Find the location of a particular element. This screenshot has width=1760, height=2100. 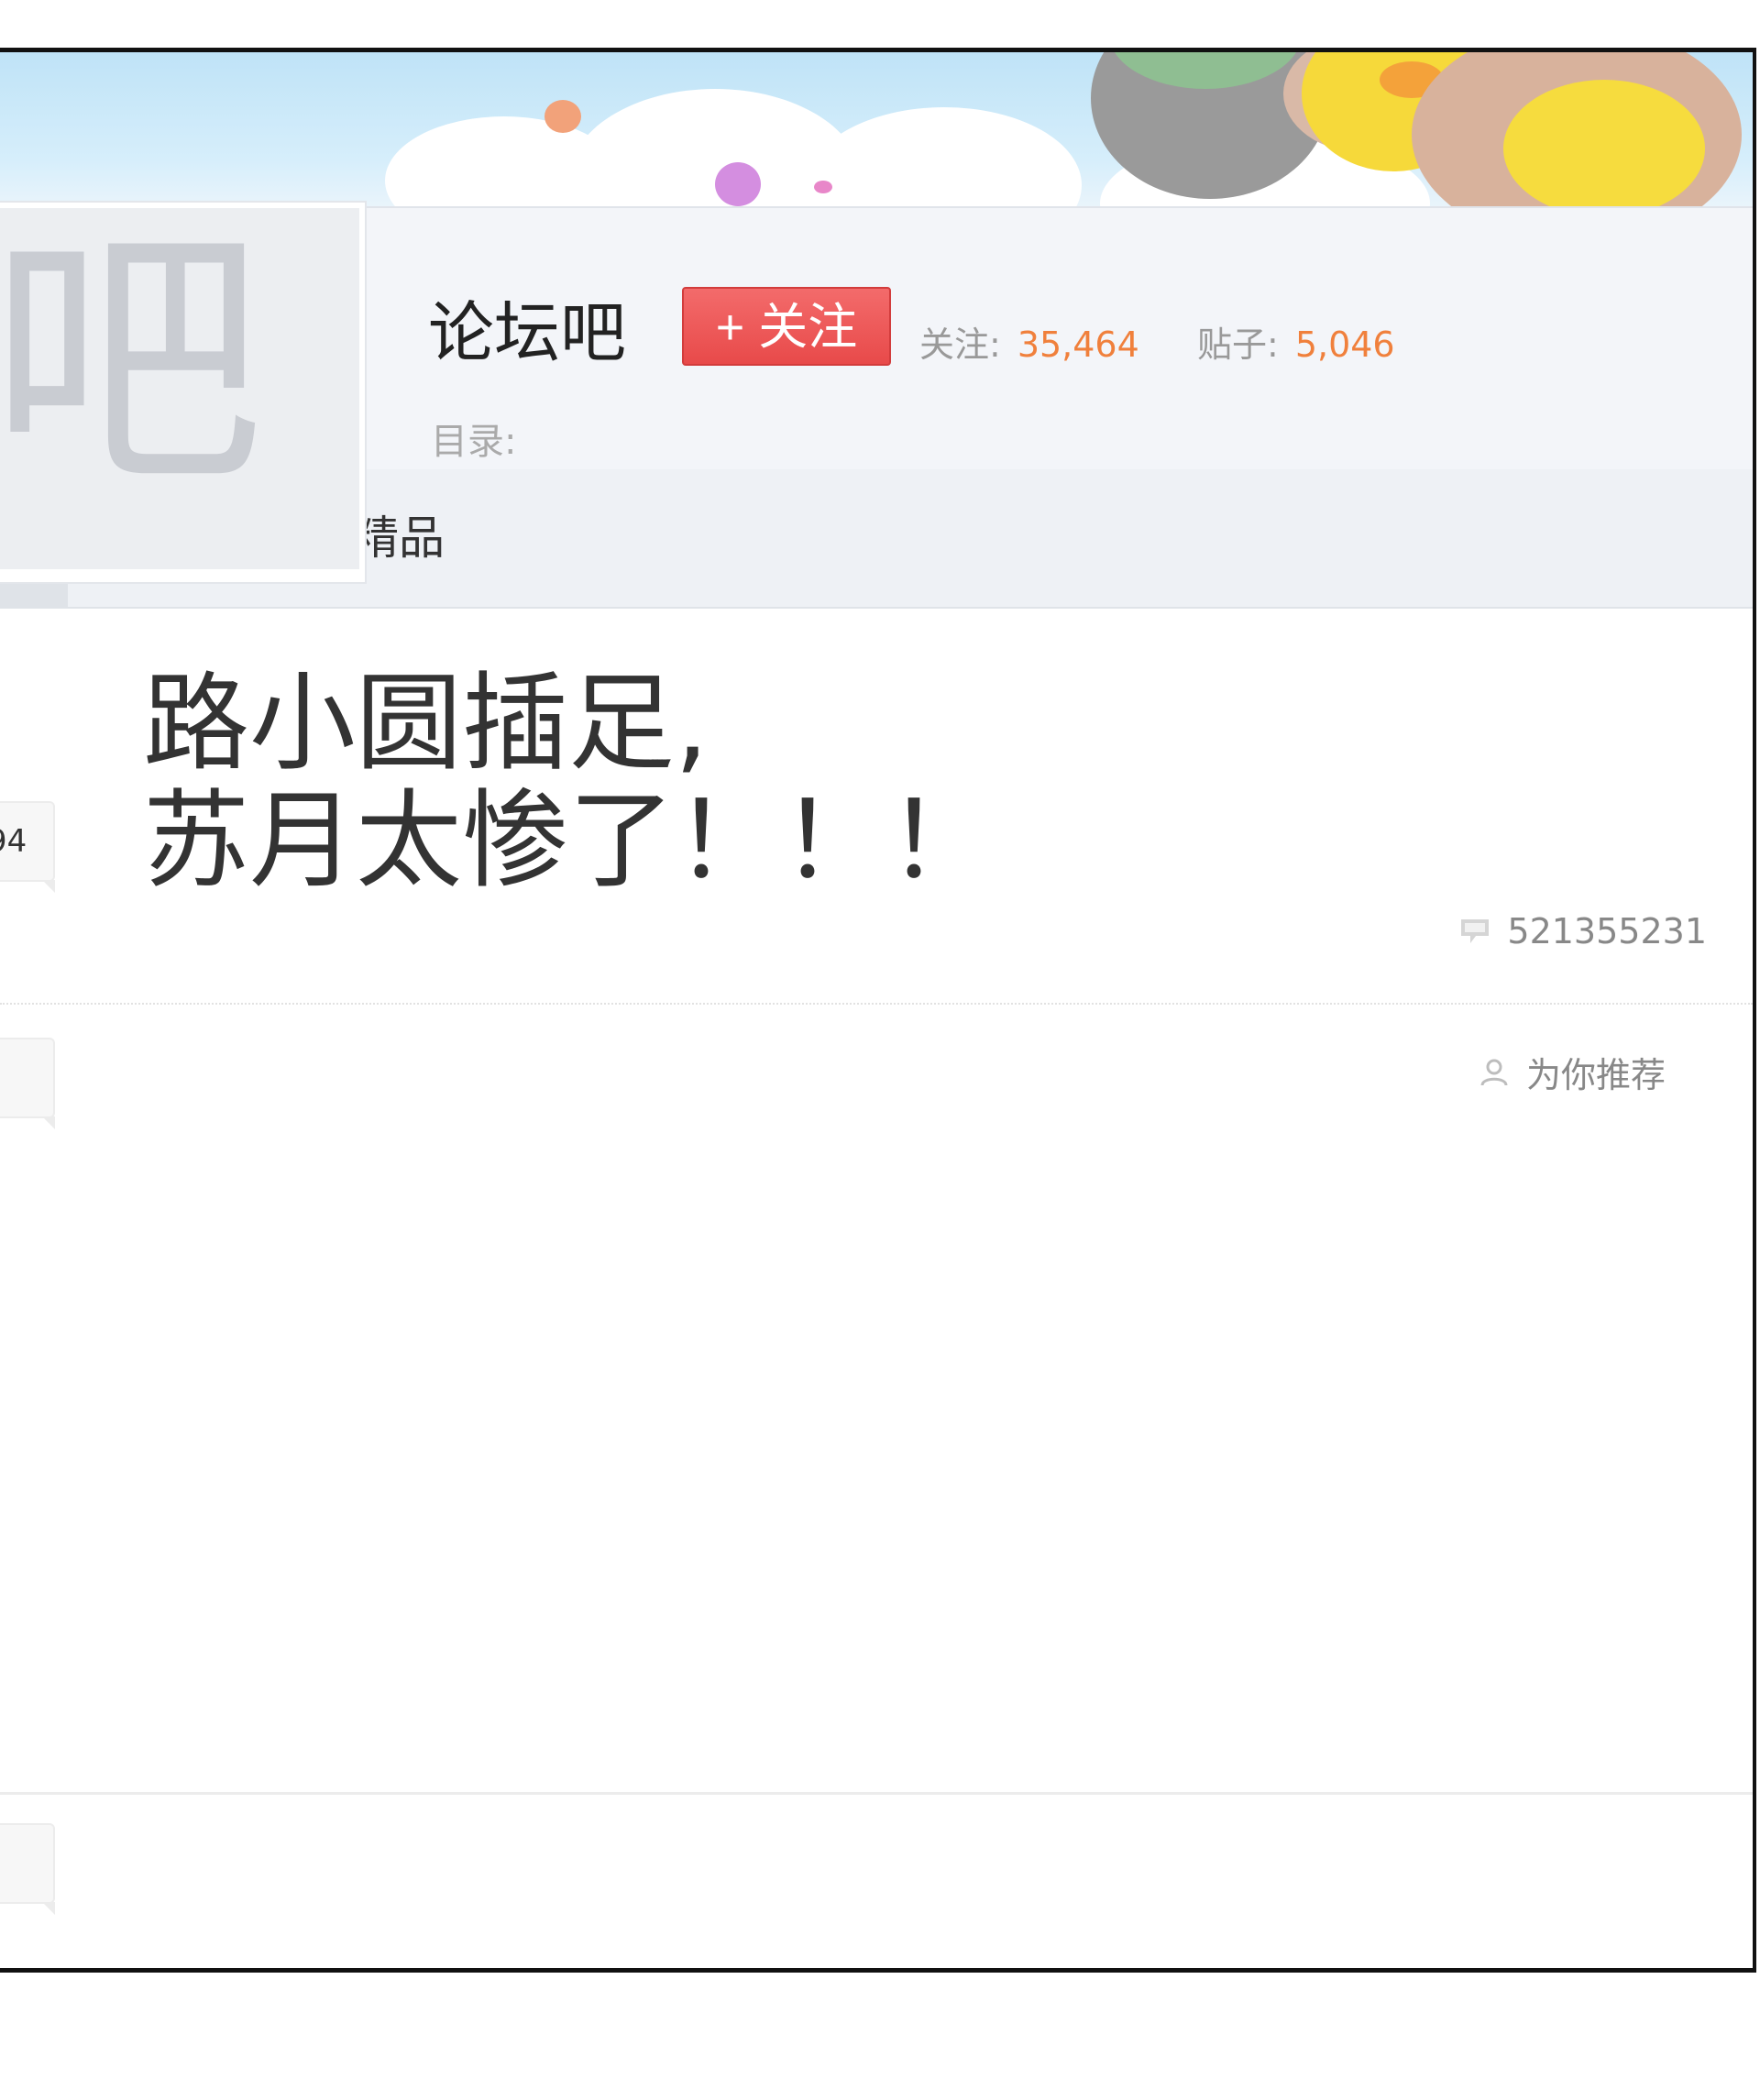

recommend-tag: 为你推荐 is located at coordinates (1572, 1072).